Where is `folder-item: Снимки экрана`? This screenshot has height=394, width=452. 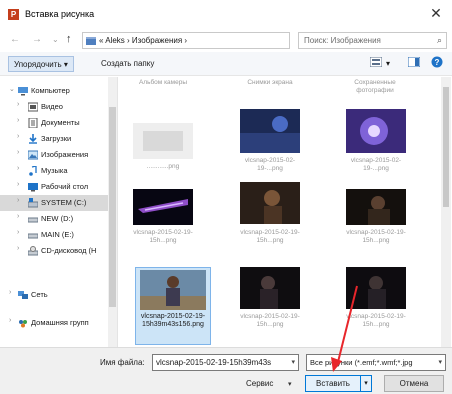
folder-item: Снимки экрана is located at coordinates (270, 83).